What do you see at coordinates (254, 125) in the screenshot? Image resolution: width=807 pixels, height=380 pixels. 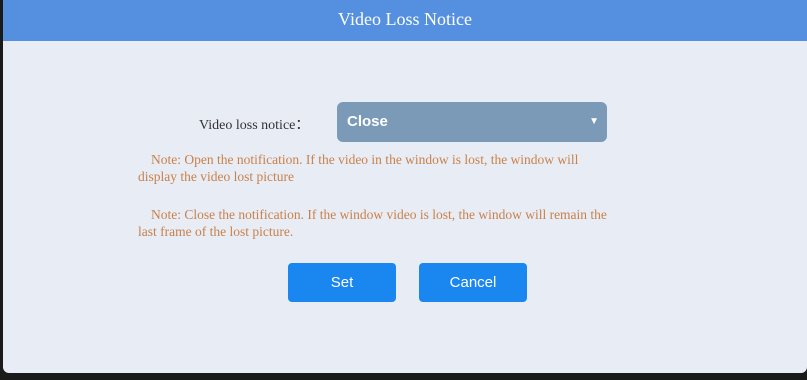 I see `video-loss-notice-label: Video loss notice：` at bounding box center [254, 125].